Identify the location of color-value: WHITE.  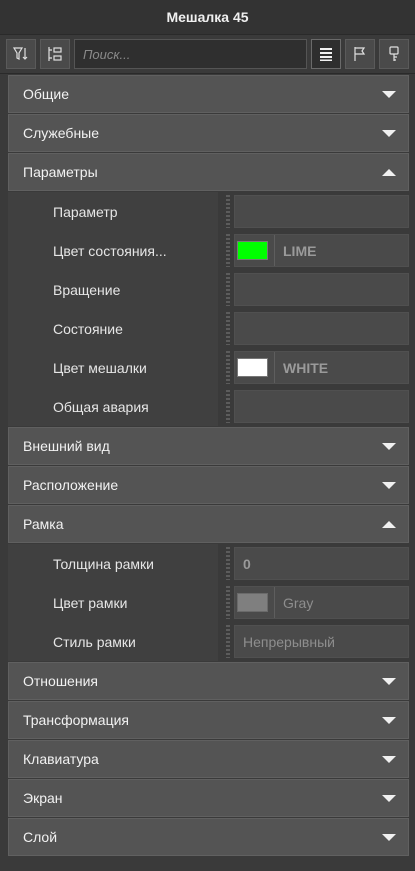
(321, 367).